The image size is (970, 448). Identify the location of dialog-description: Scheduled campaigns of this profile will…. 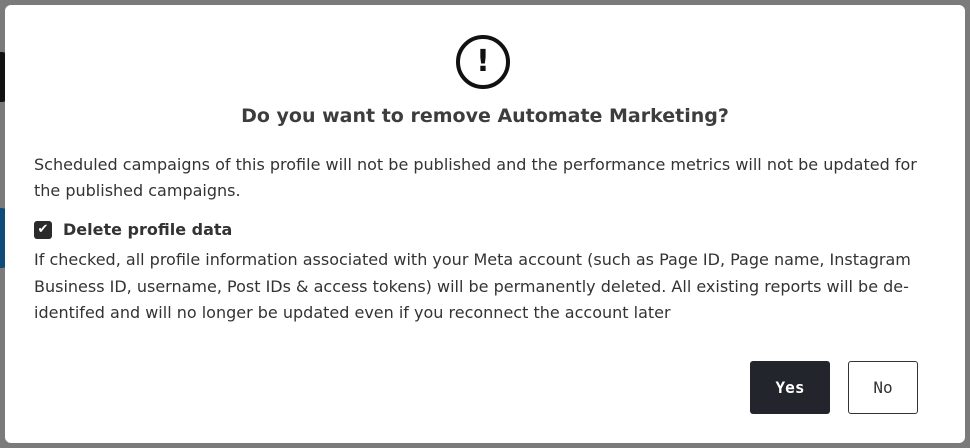
(475, 177).